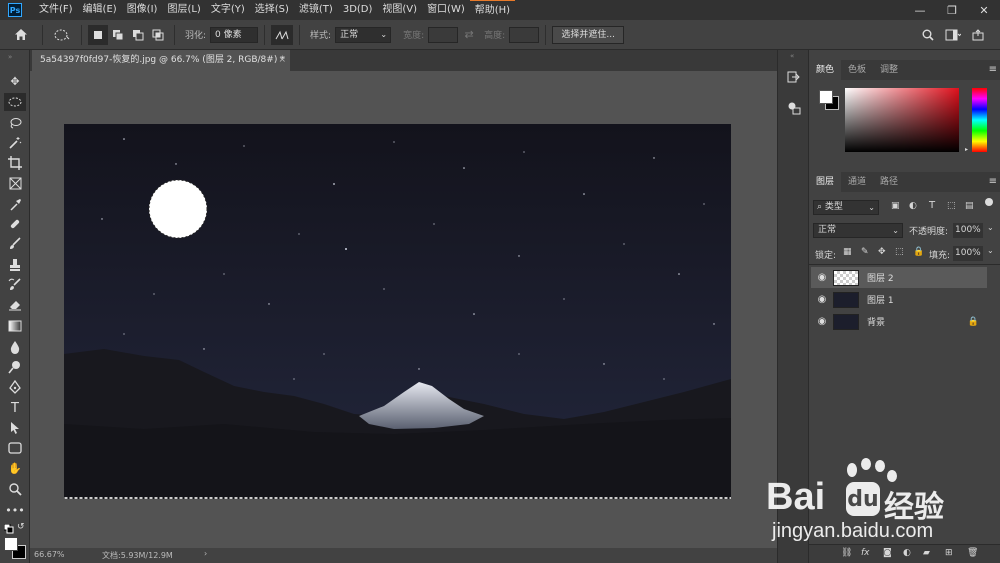  What do you see at coordinates (857, 182) in the screenshot?
I see `tab-channels: 通道` at bounding box center [857, 182].